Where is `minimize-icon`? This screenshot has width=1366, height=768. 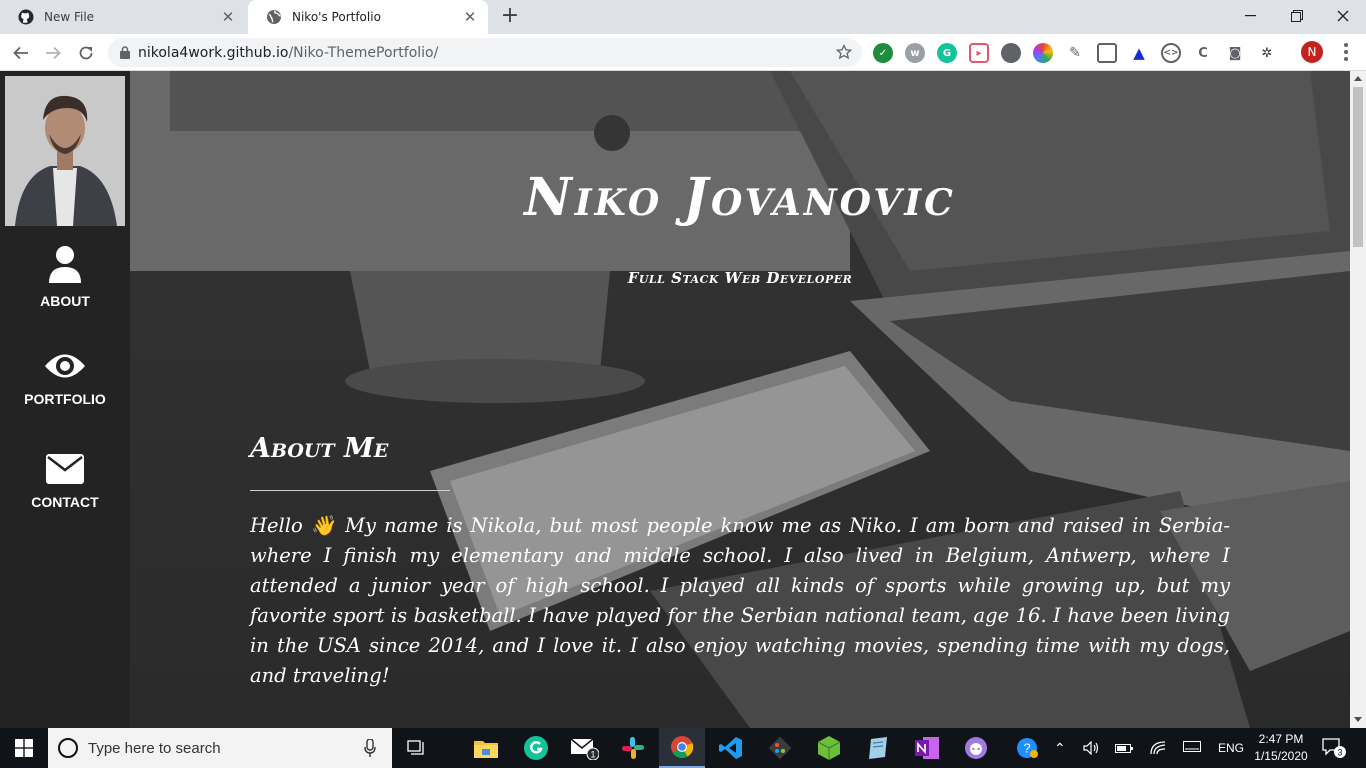 minimize-icon is located at coordinates (1251, 16).